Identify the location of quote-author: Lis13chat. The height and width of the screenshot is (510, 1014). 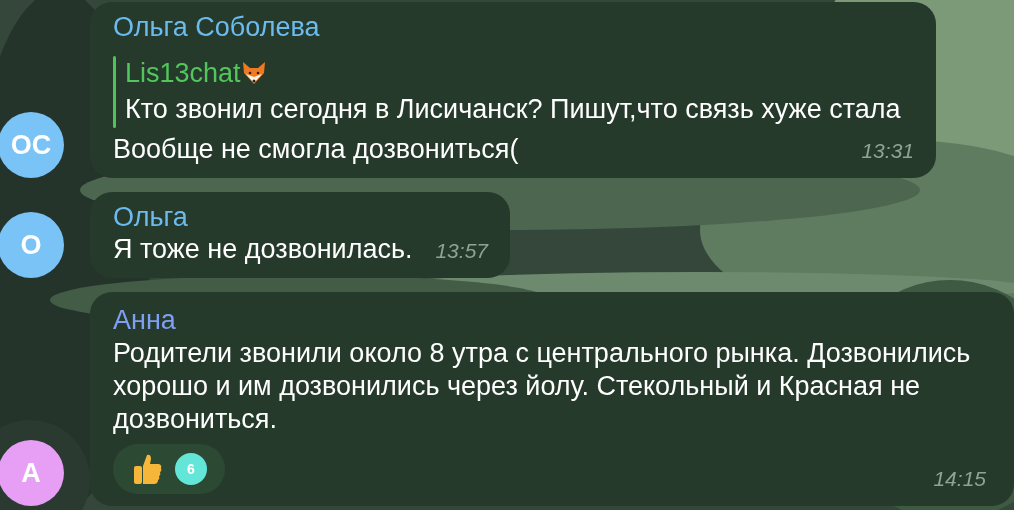
(183, 73).